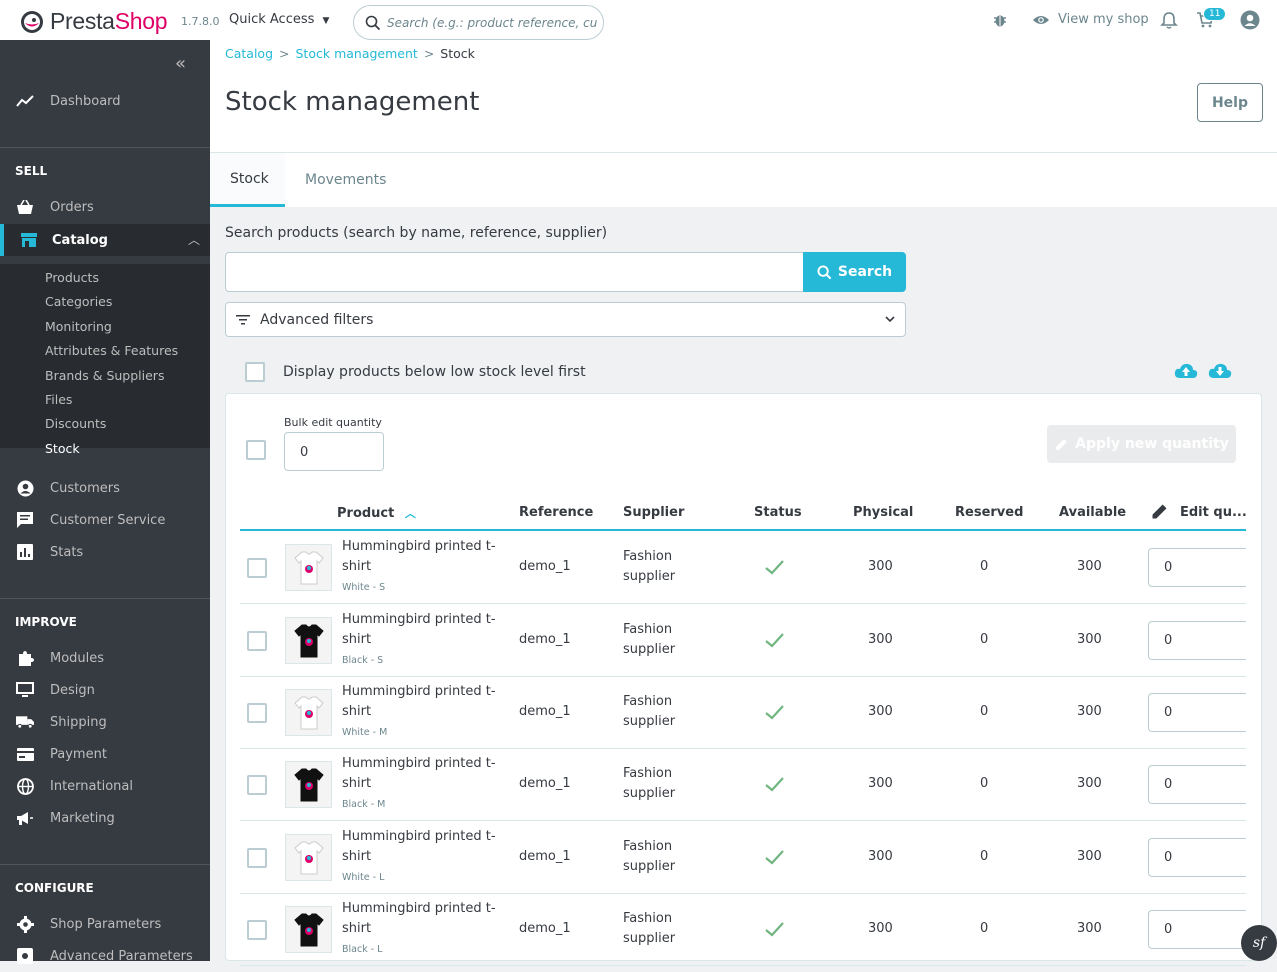 The width and height of the screenshot is (1277, 972). What do you see at coordinates (478, 22) in the screenshot?
I see `global-search-input: Search (e.g.: product reference, custom` at bounding box center [478, 22].